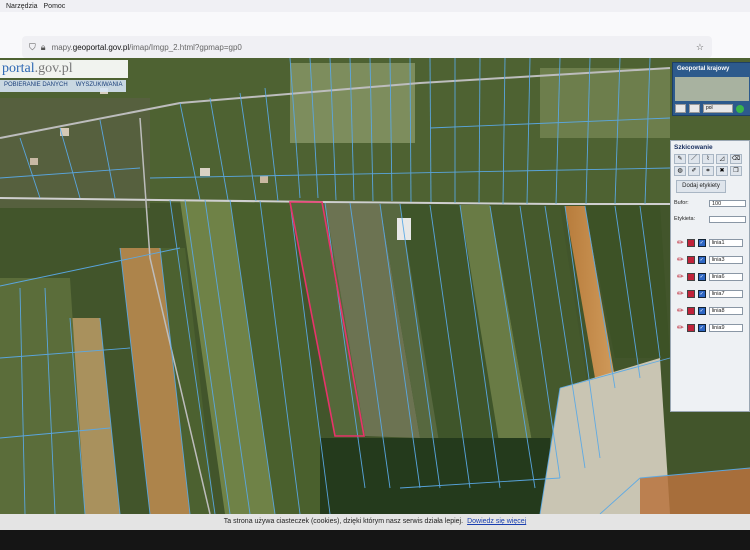  I want to click on layer-row: ✏ ✓ linia9, so click(710, 328).